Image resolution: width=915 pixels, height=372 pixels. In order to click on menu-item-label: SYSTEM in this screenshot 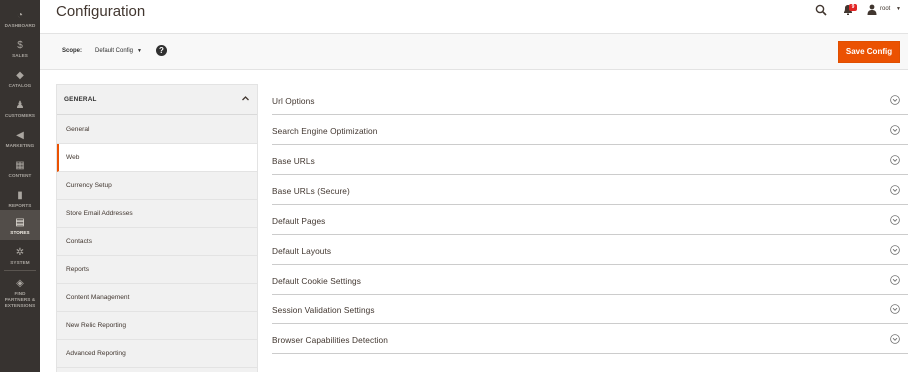, I will do `click(20, 262)`.